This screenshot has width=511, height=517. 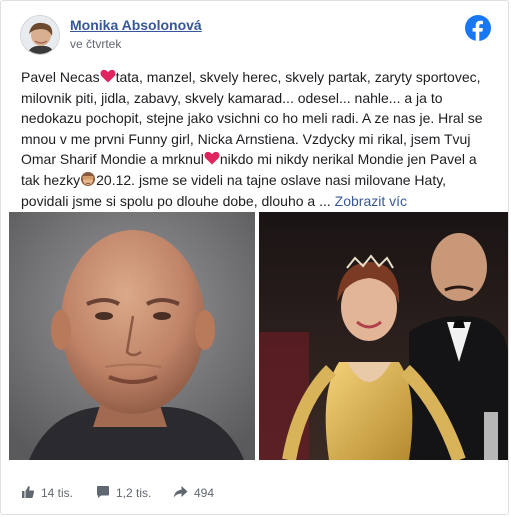 What do you see at coordinates (88, 179) in the screenshot?
I see `see-no-evil-monkey-emoji` at bounding box center [88, 179].